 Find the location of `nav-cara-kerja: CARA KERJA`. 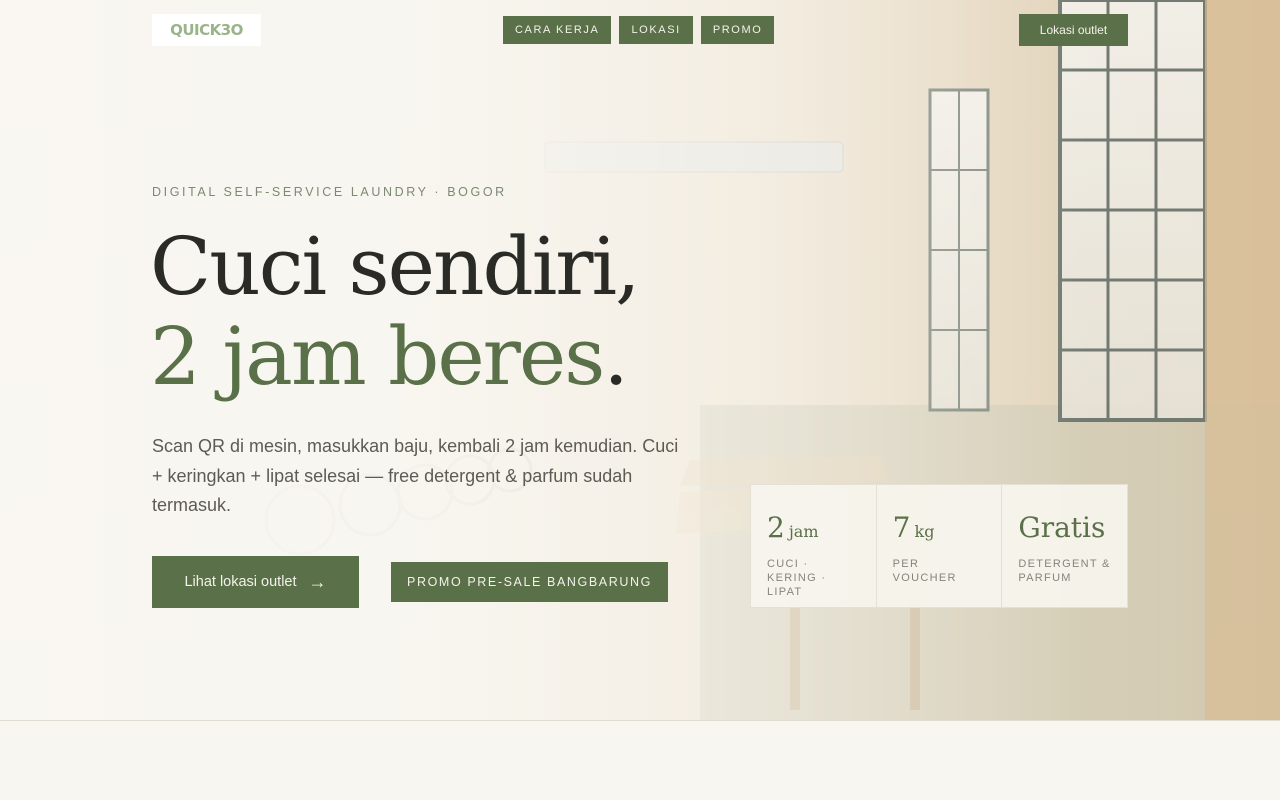

nav-cara-kerja: CARA KERJA is located at coordinates (557, 30).